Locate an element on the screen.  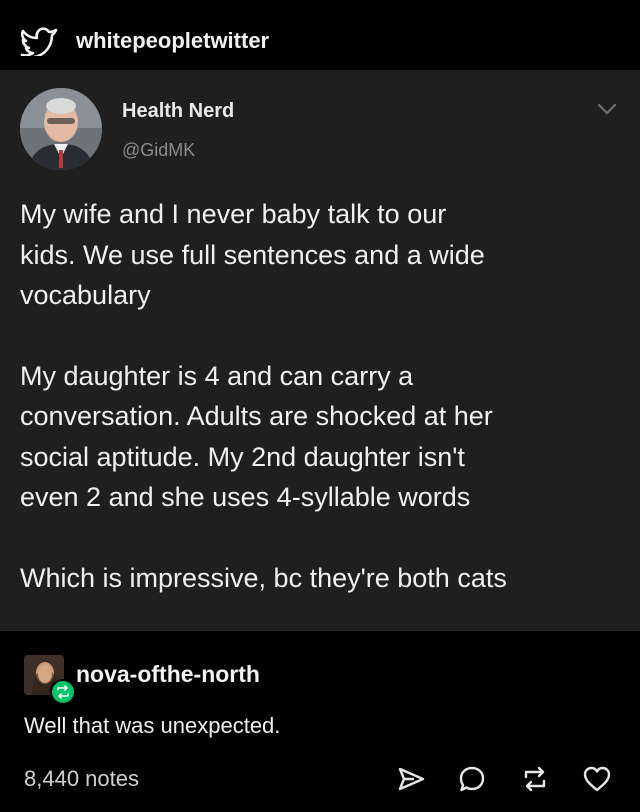
reblog-icon is located at coordinates (535, 779).